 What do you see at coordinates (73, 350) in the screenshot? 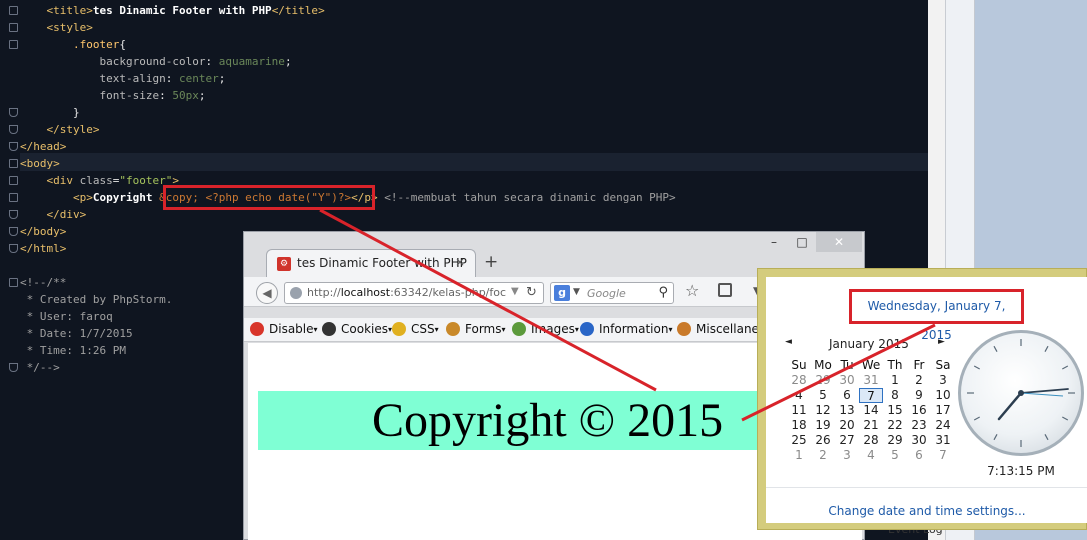
I see `code-line: * Time: 1:26 PM` at bounding box center [73, 350].